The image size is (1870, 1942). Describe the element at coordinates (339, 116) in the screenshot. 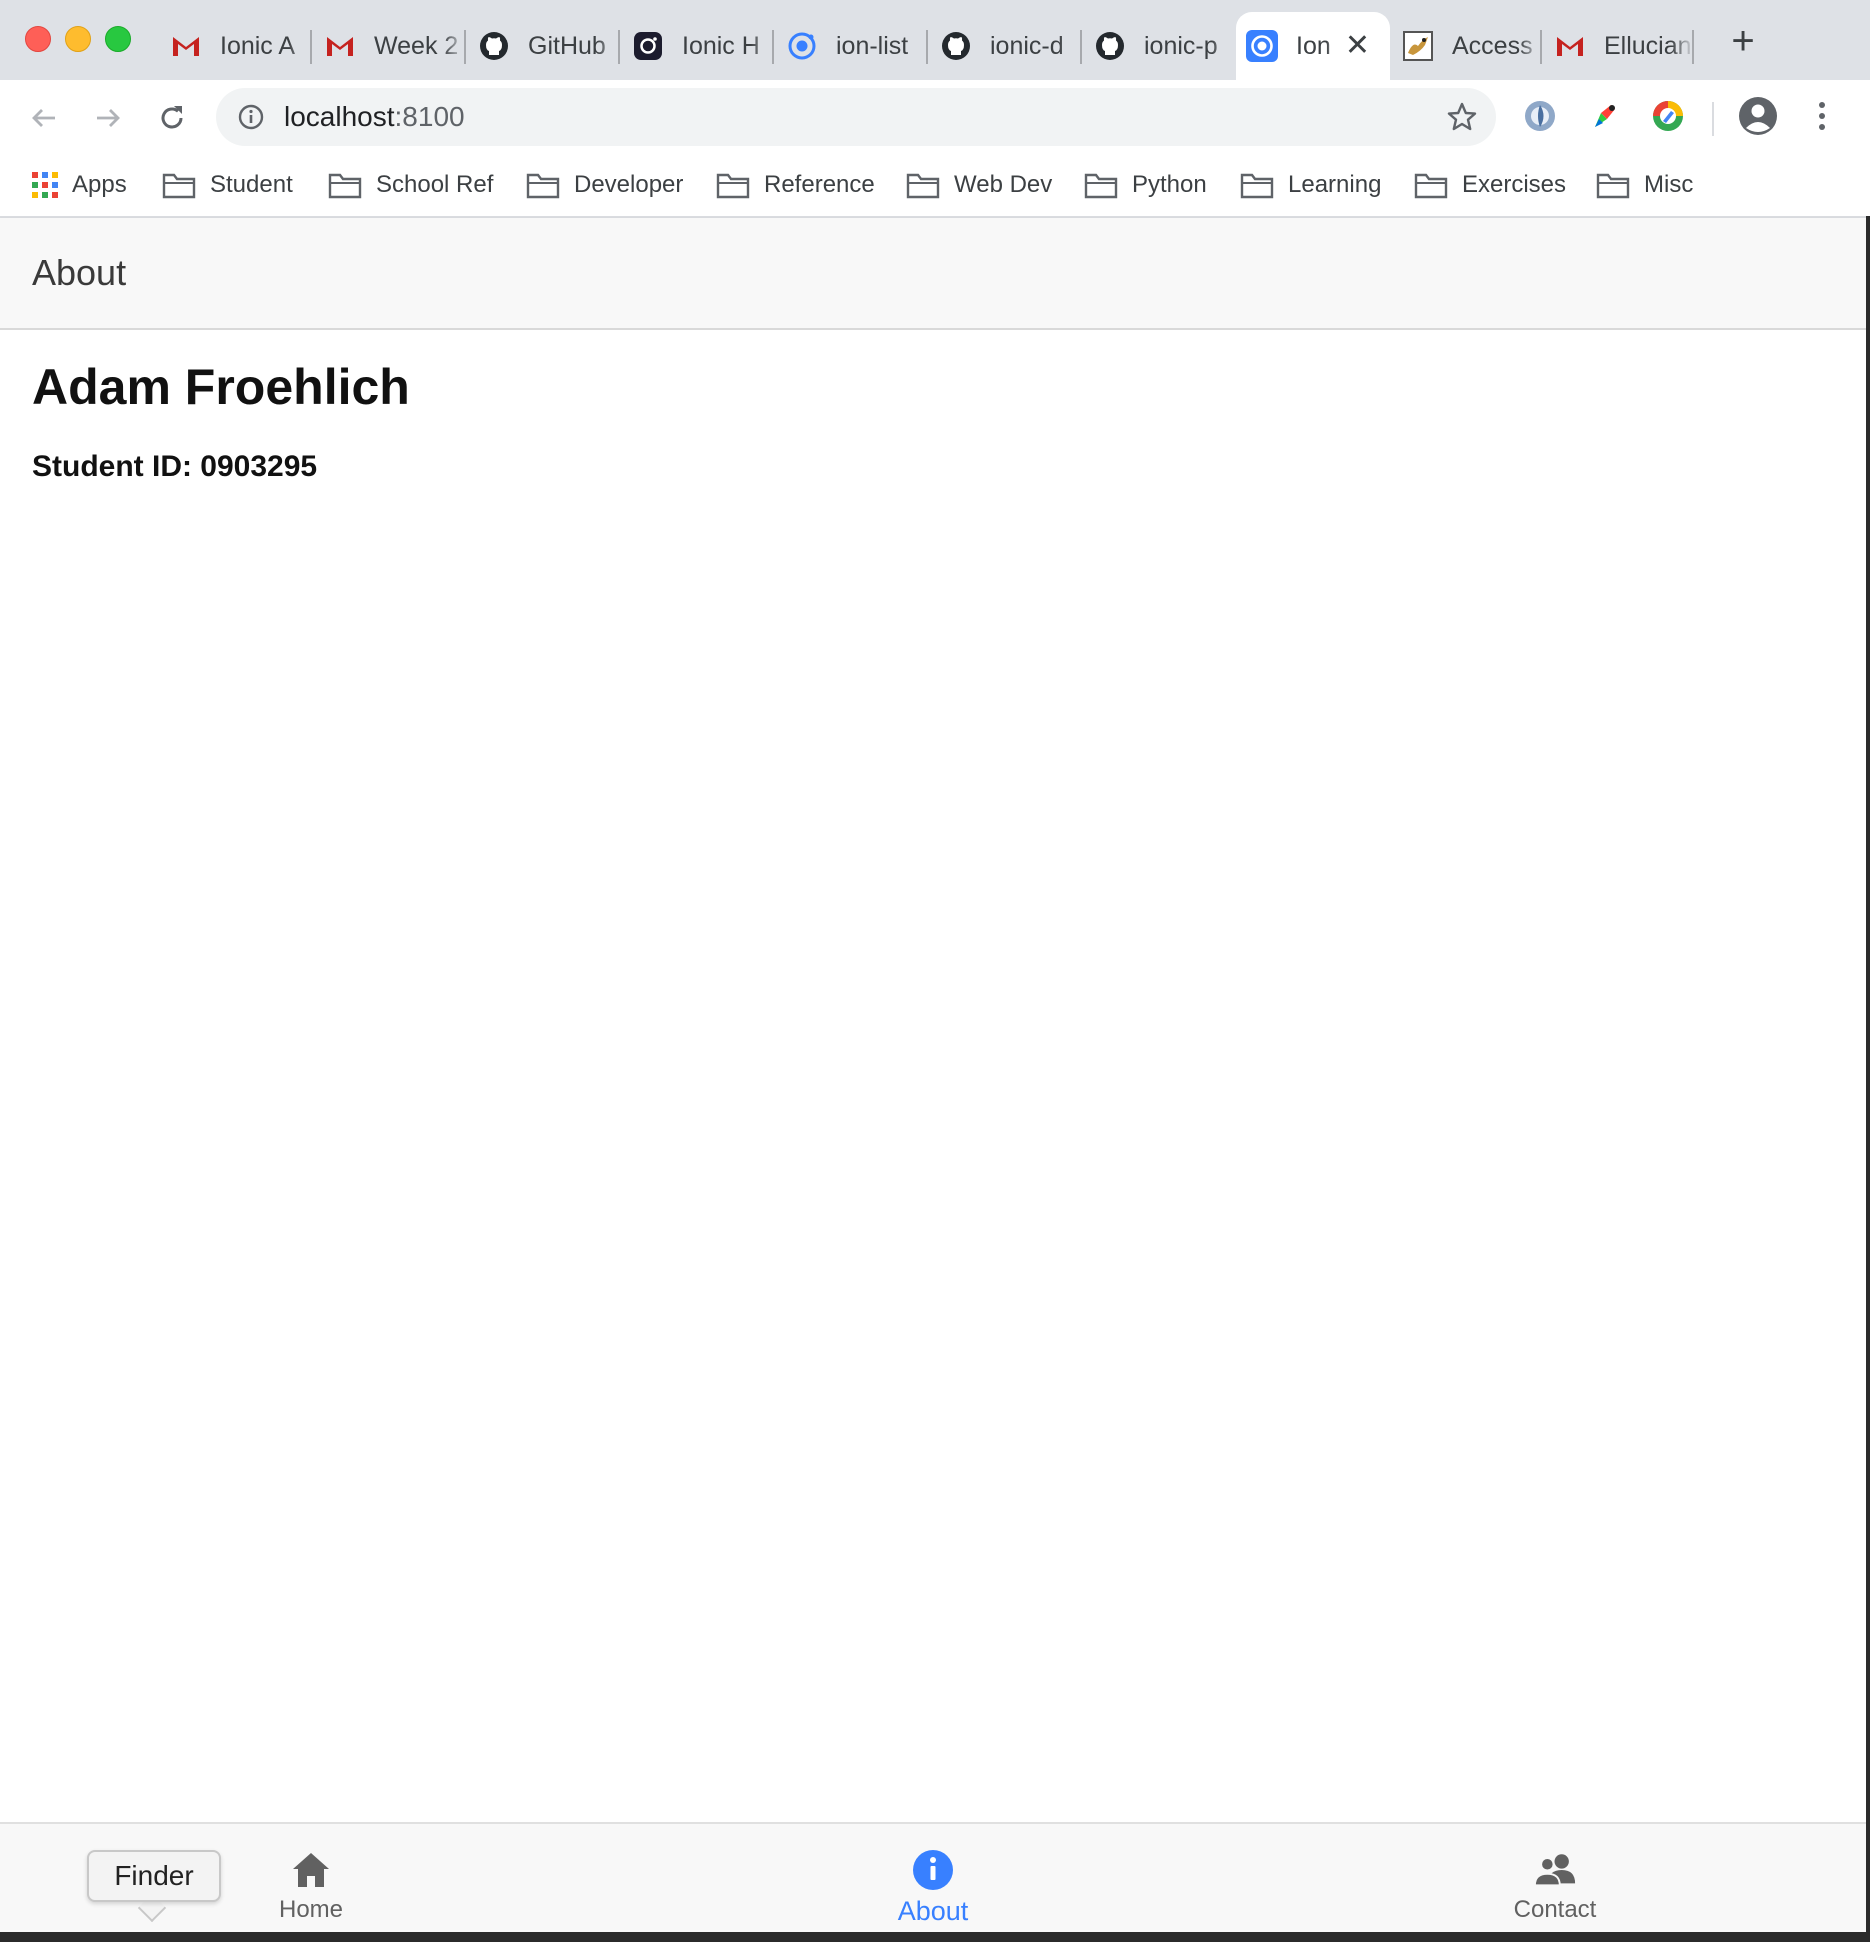

I see `url-host: localhost` at that location.